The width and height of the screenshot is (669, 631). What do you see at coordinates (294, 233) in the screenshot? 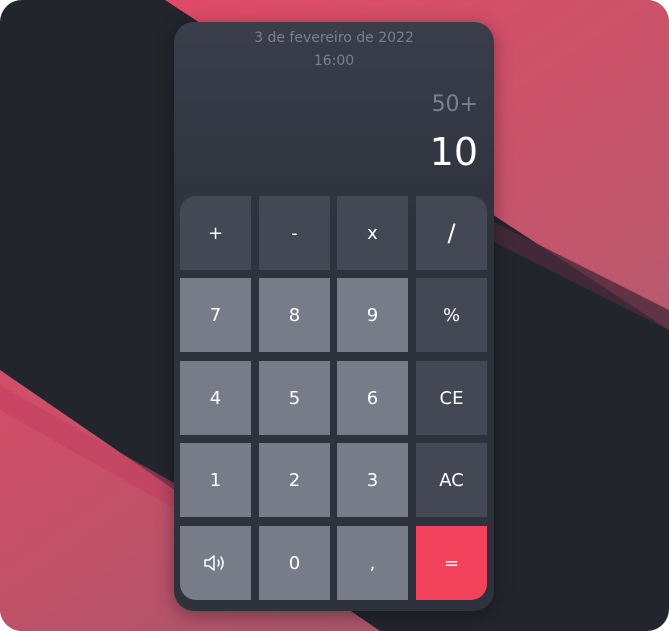
I see `minus-button: -` at bounding box center [294, 233].